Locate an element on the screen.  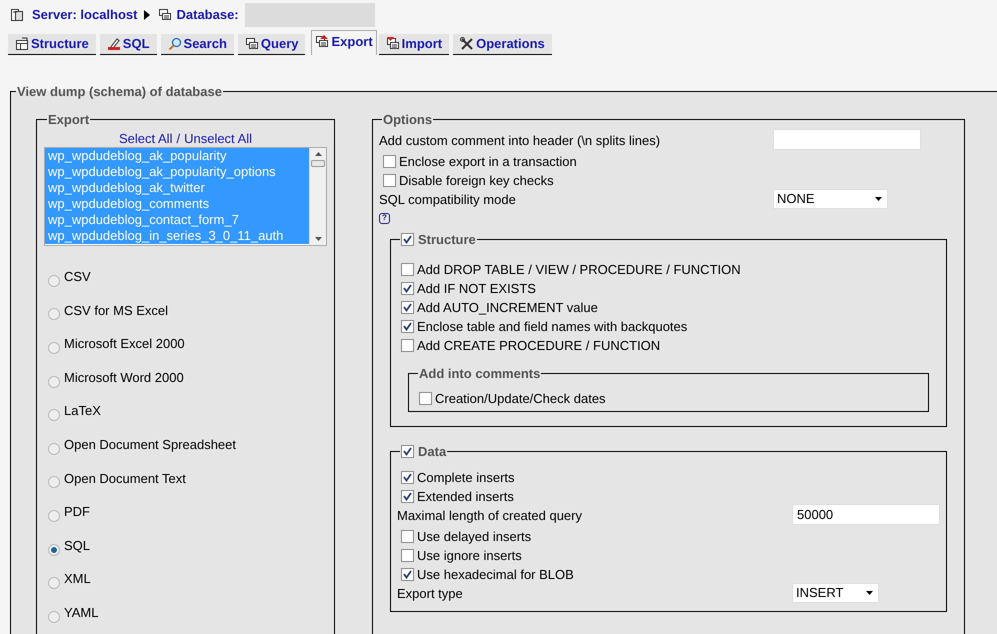
tab: SQL is located at coordinates (128, 44).